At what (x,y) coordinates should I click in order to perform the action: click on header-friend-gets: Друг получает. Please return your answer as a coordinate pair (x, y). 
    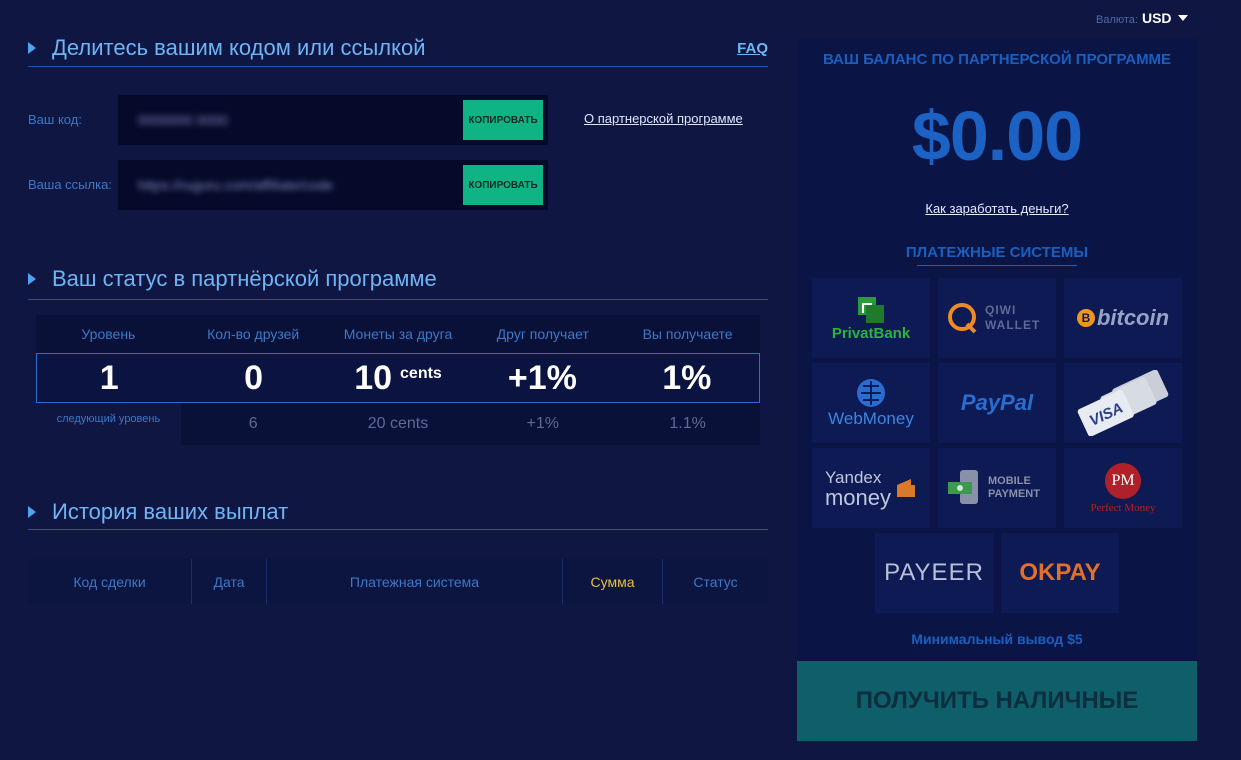
    Looking at the image, I should click on (542, 334).